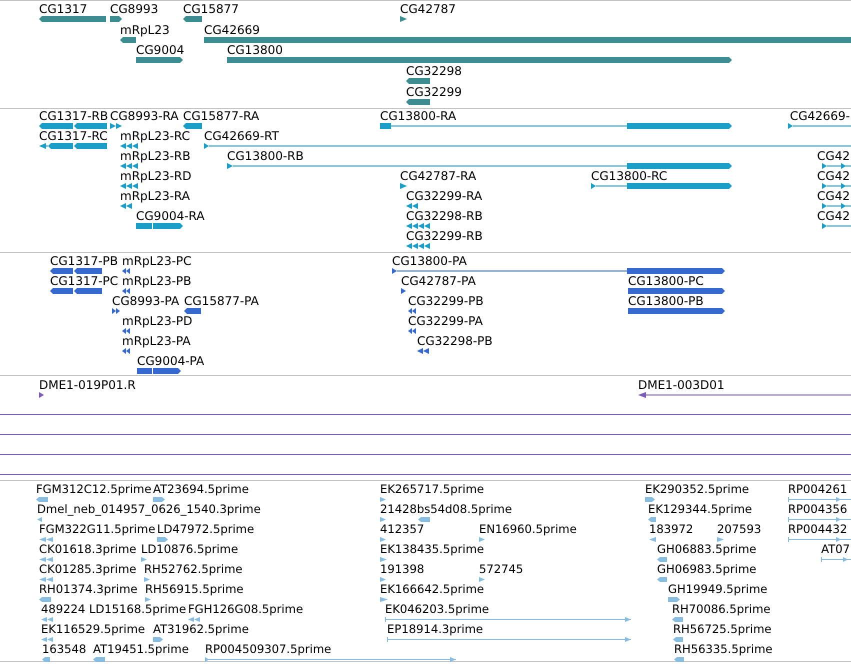 The width and height of the screenshot is (851, 664). I want to click on transcript-label: CG42787-RA, so click(438, 176).